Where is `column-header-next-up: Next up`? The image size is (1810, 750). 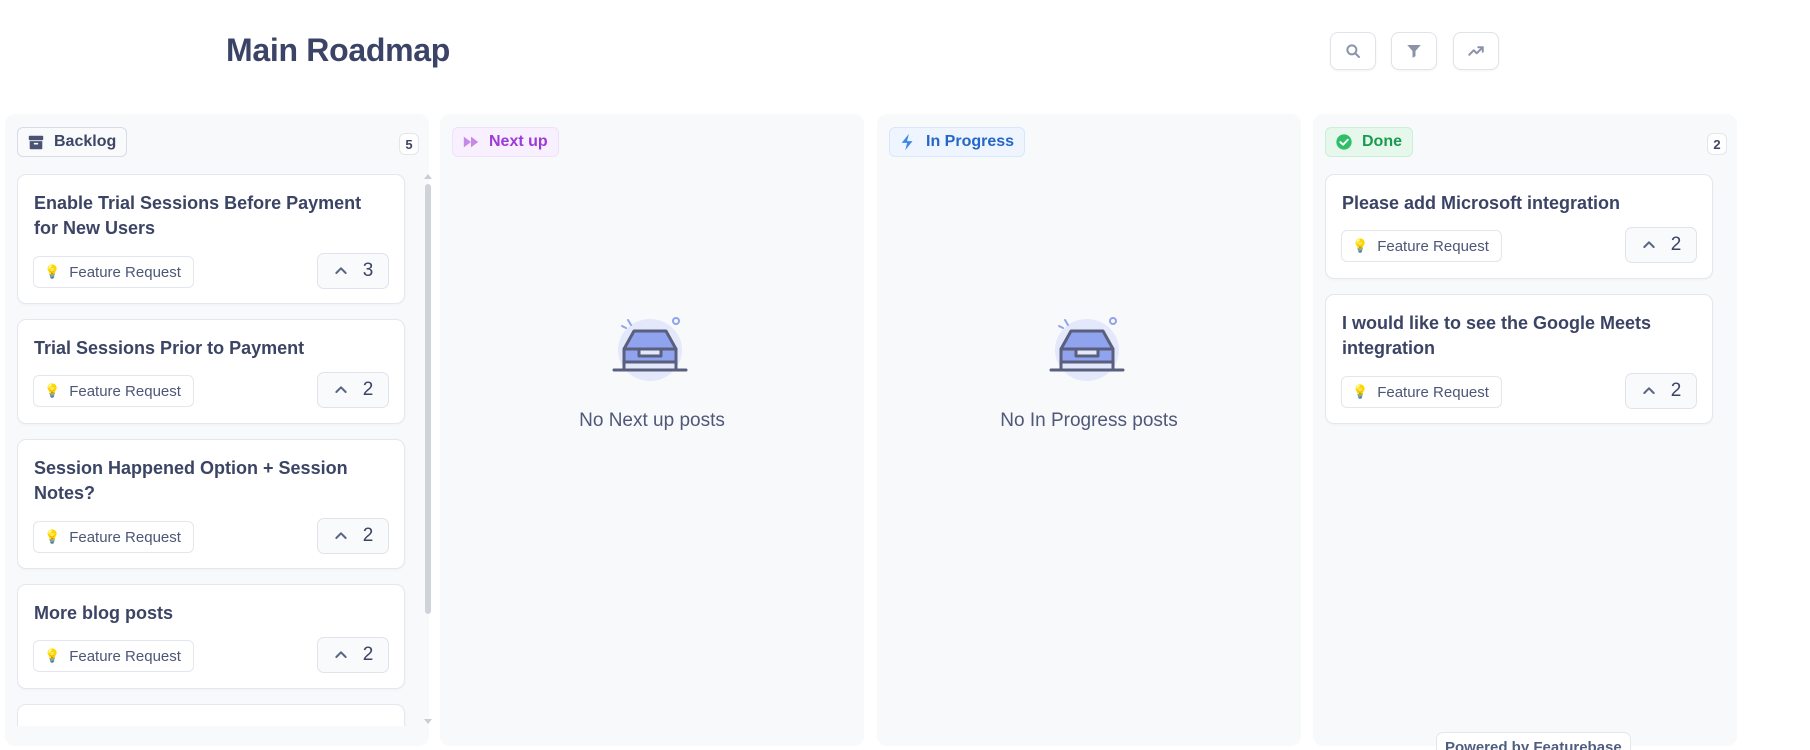 column-header-next-up: Next up is located at coordinates (505, 142).